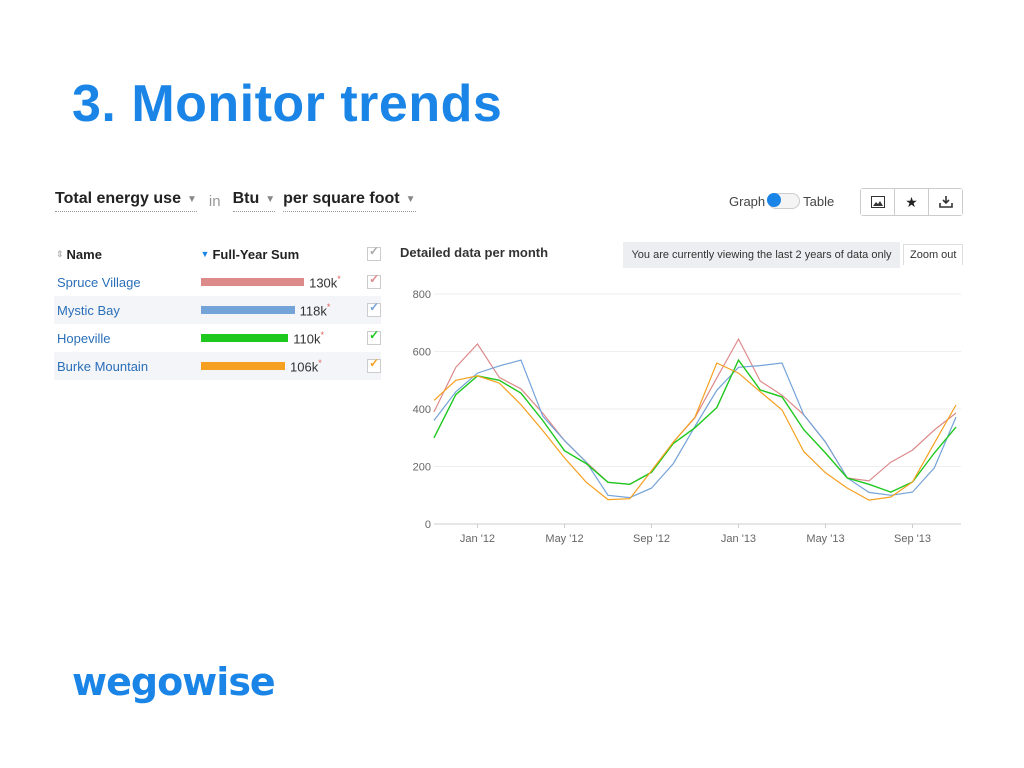 The height and width of the screenshot is (768, 1024). What do you see at coordinates (738, 539) in the screenshot?
I see `x-tick-label: Jan '13` at bounding box center [738, 539].